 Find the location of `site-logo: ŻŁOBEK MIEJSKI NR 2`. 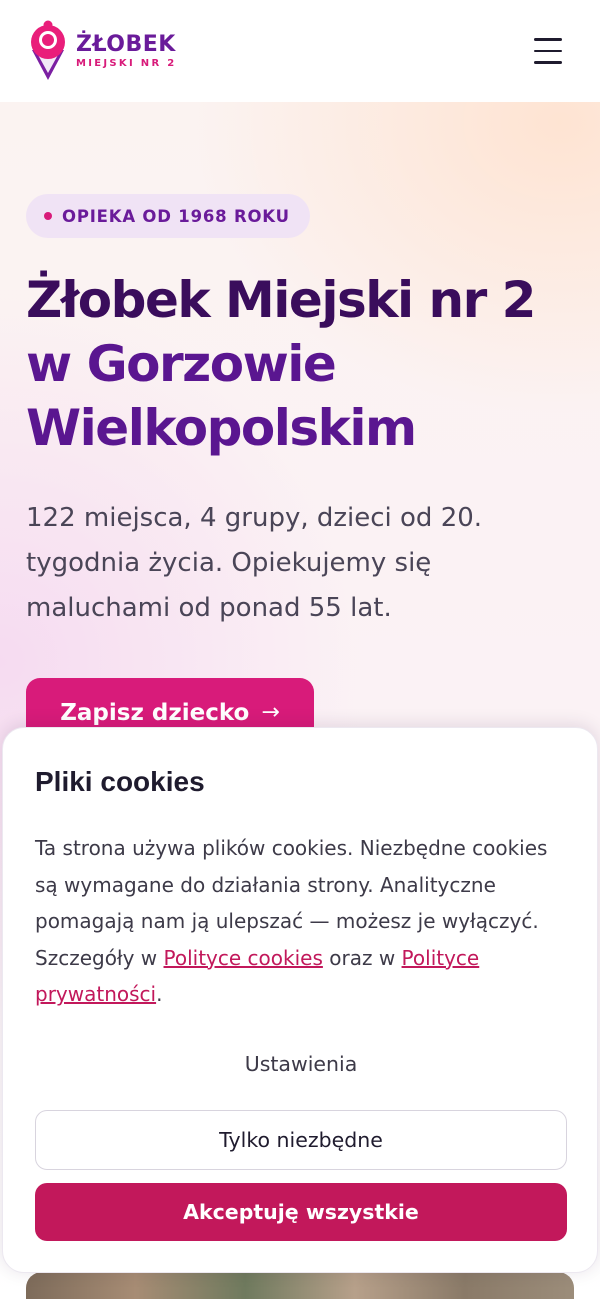

site-logo: ŻŁOBEK MIEJSKI NR 2 is located at coordinates (101, 51).